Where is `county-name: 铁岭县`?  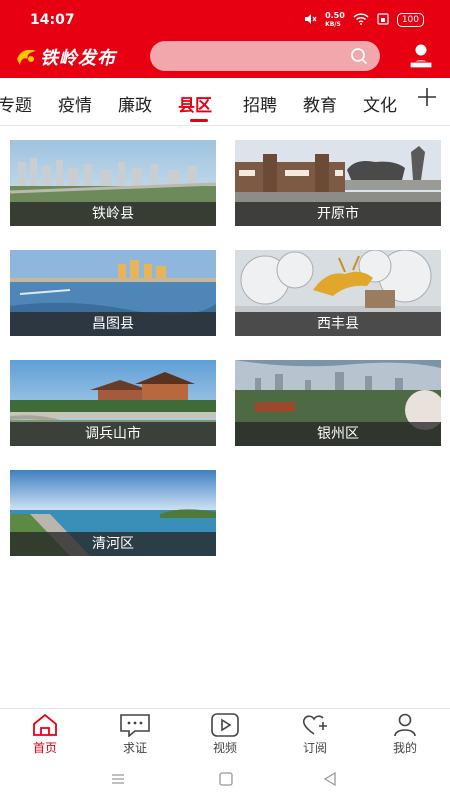
county-name: 铁岭县 is located at coordinates (113, 214).